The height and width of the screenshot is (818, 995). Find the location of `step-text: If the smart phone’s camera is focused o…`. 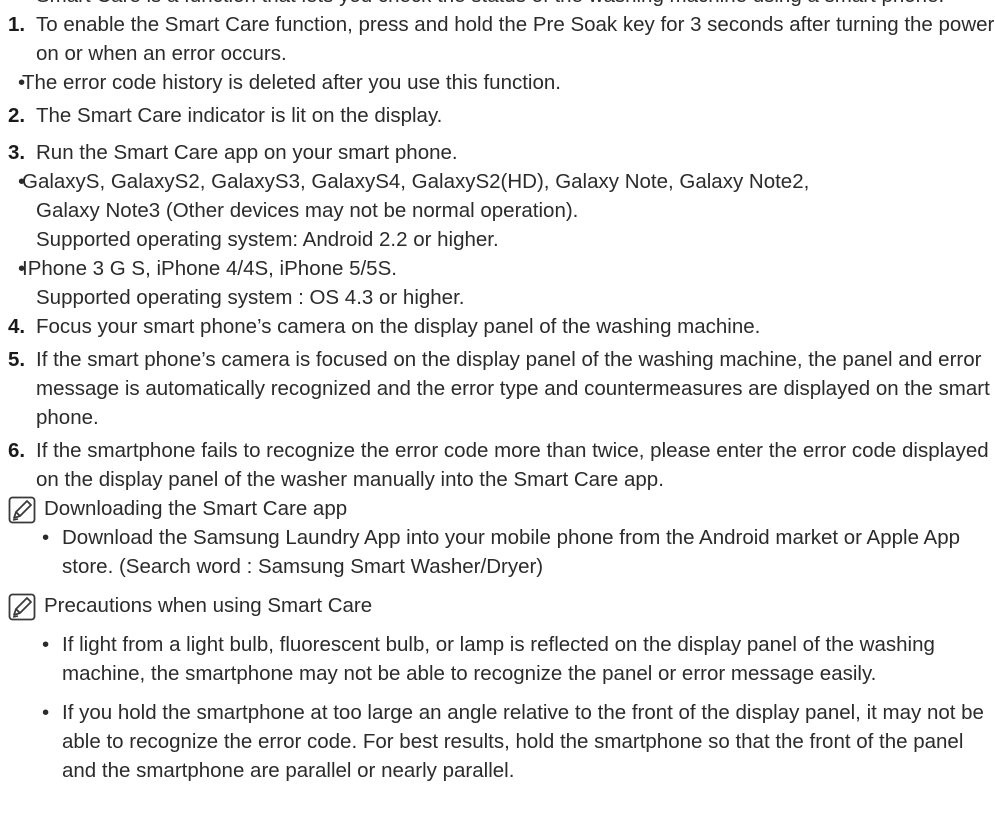

step-text: If the smart phone’s camera is focused o… is located at coordinates (513, 388).